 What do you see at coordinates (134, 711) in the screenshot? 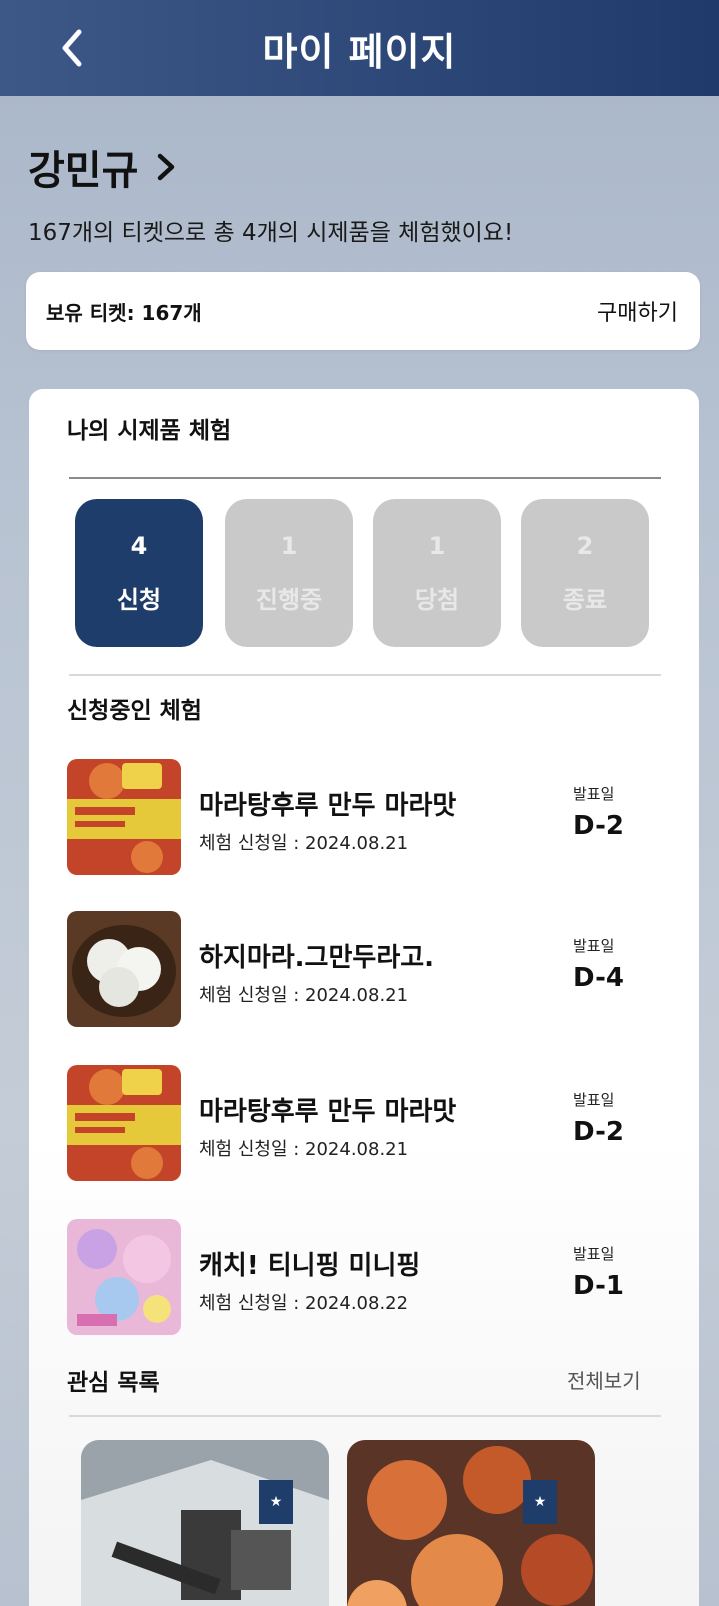
I see `applied-section-title: 신청중인 체험` at bounding box center [134, 711].